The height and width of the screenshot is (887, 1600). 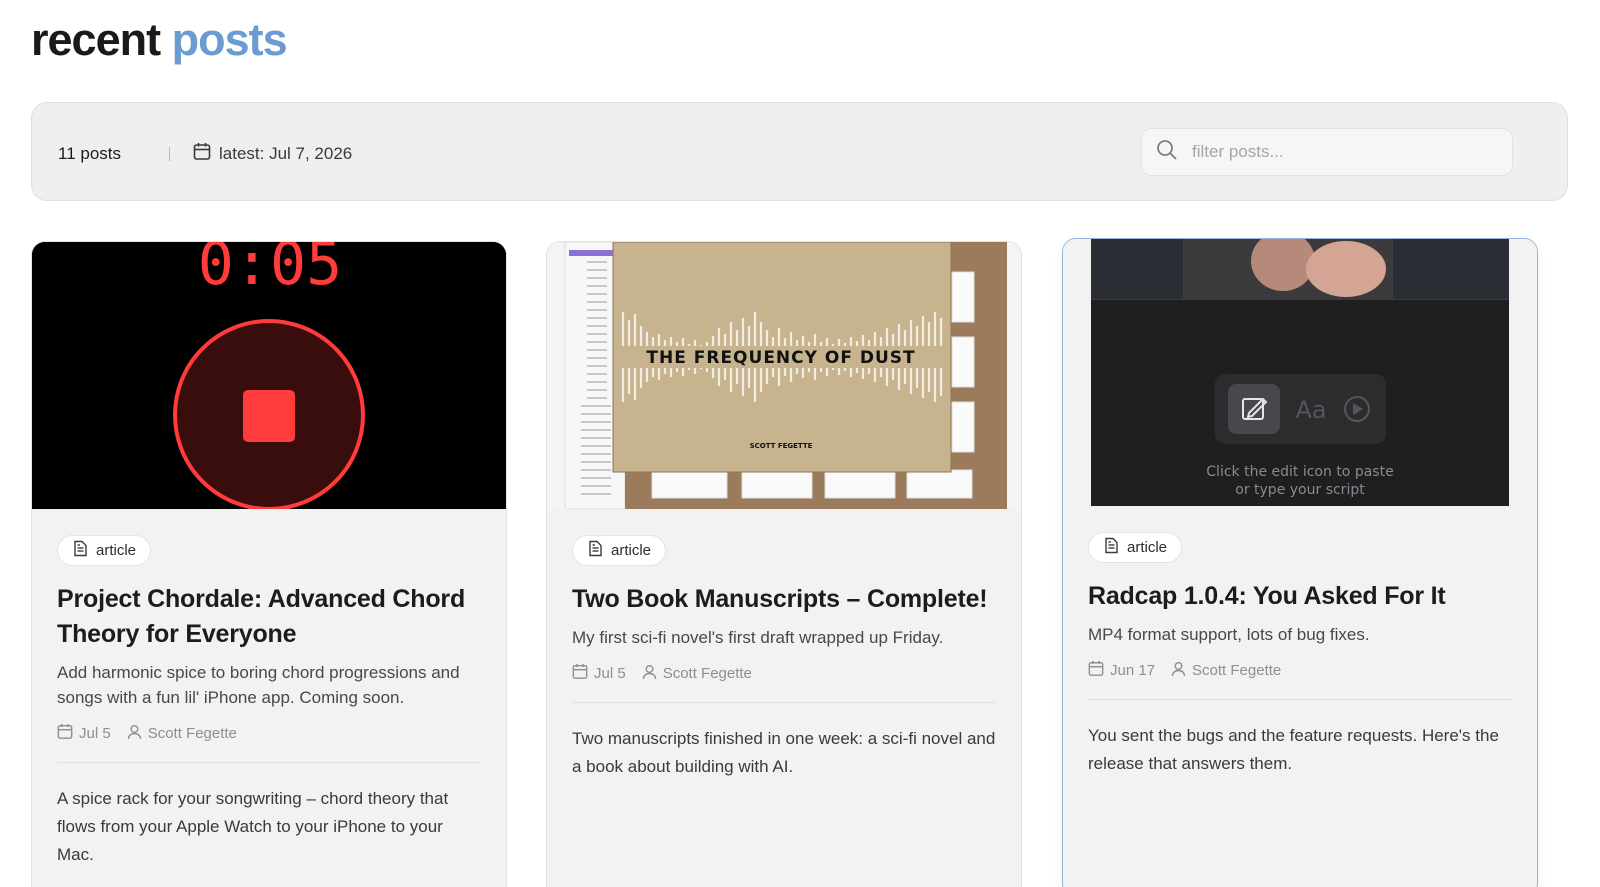 I want to click on latest-date: latest: Jul 7, 2026, so click(x=272, y=154).